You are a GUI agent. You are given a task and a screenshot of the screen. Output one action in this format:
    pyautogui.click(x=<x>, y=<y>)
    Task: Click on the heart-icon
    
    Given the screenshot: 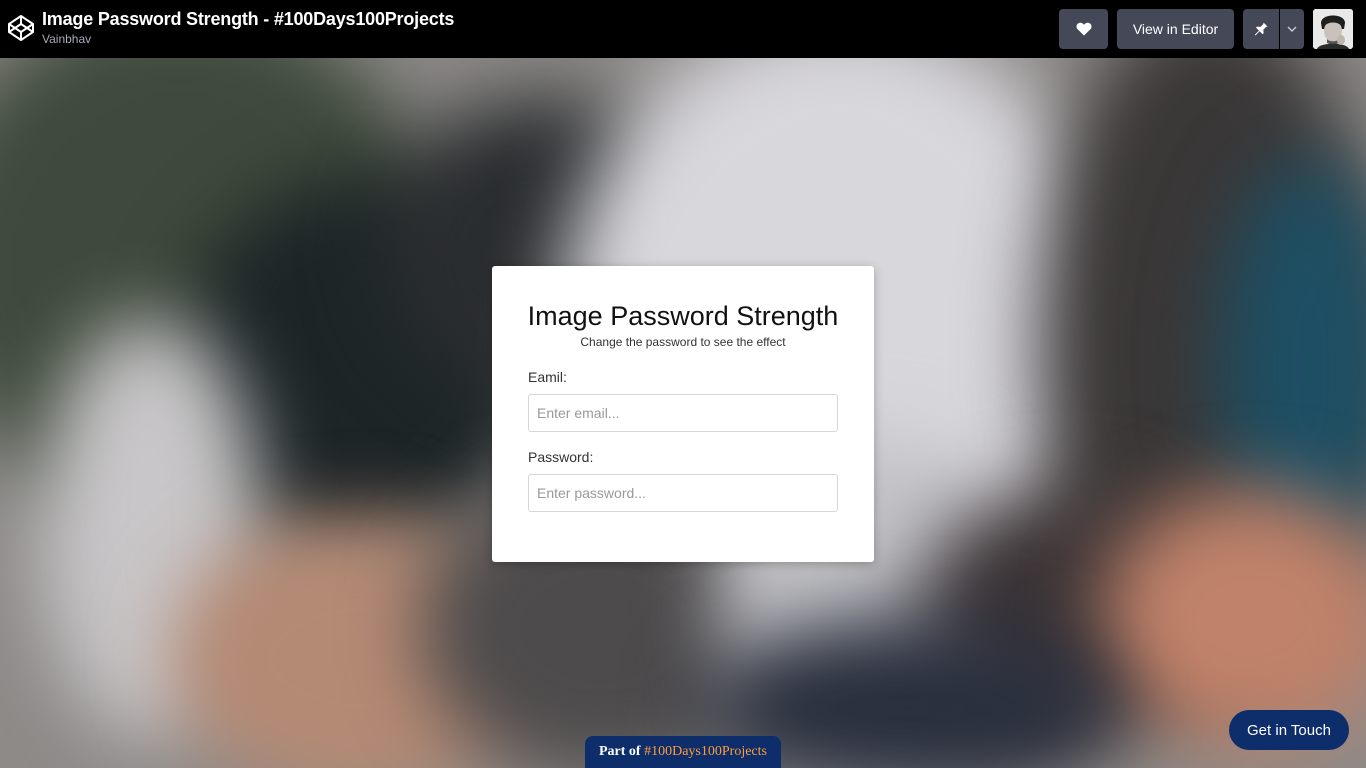 What is the action you would take?
    pyautogui.click(x=1083, y=29)
    